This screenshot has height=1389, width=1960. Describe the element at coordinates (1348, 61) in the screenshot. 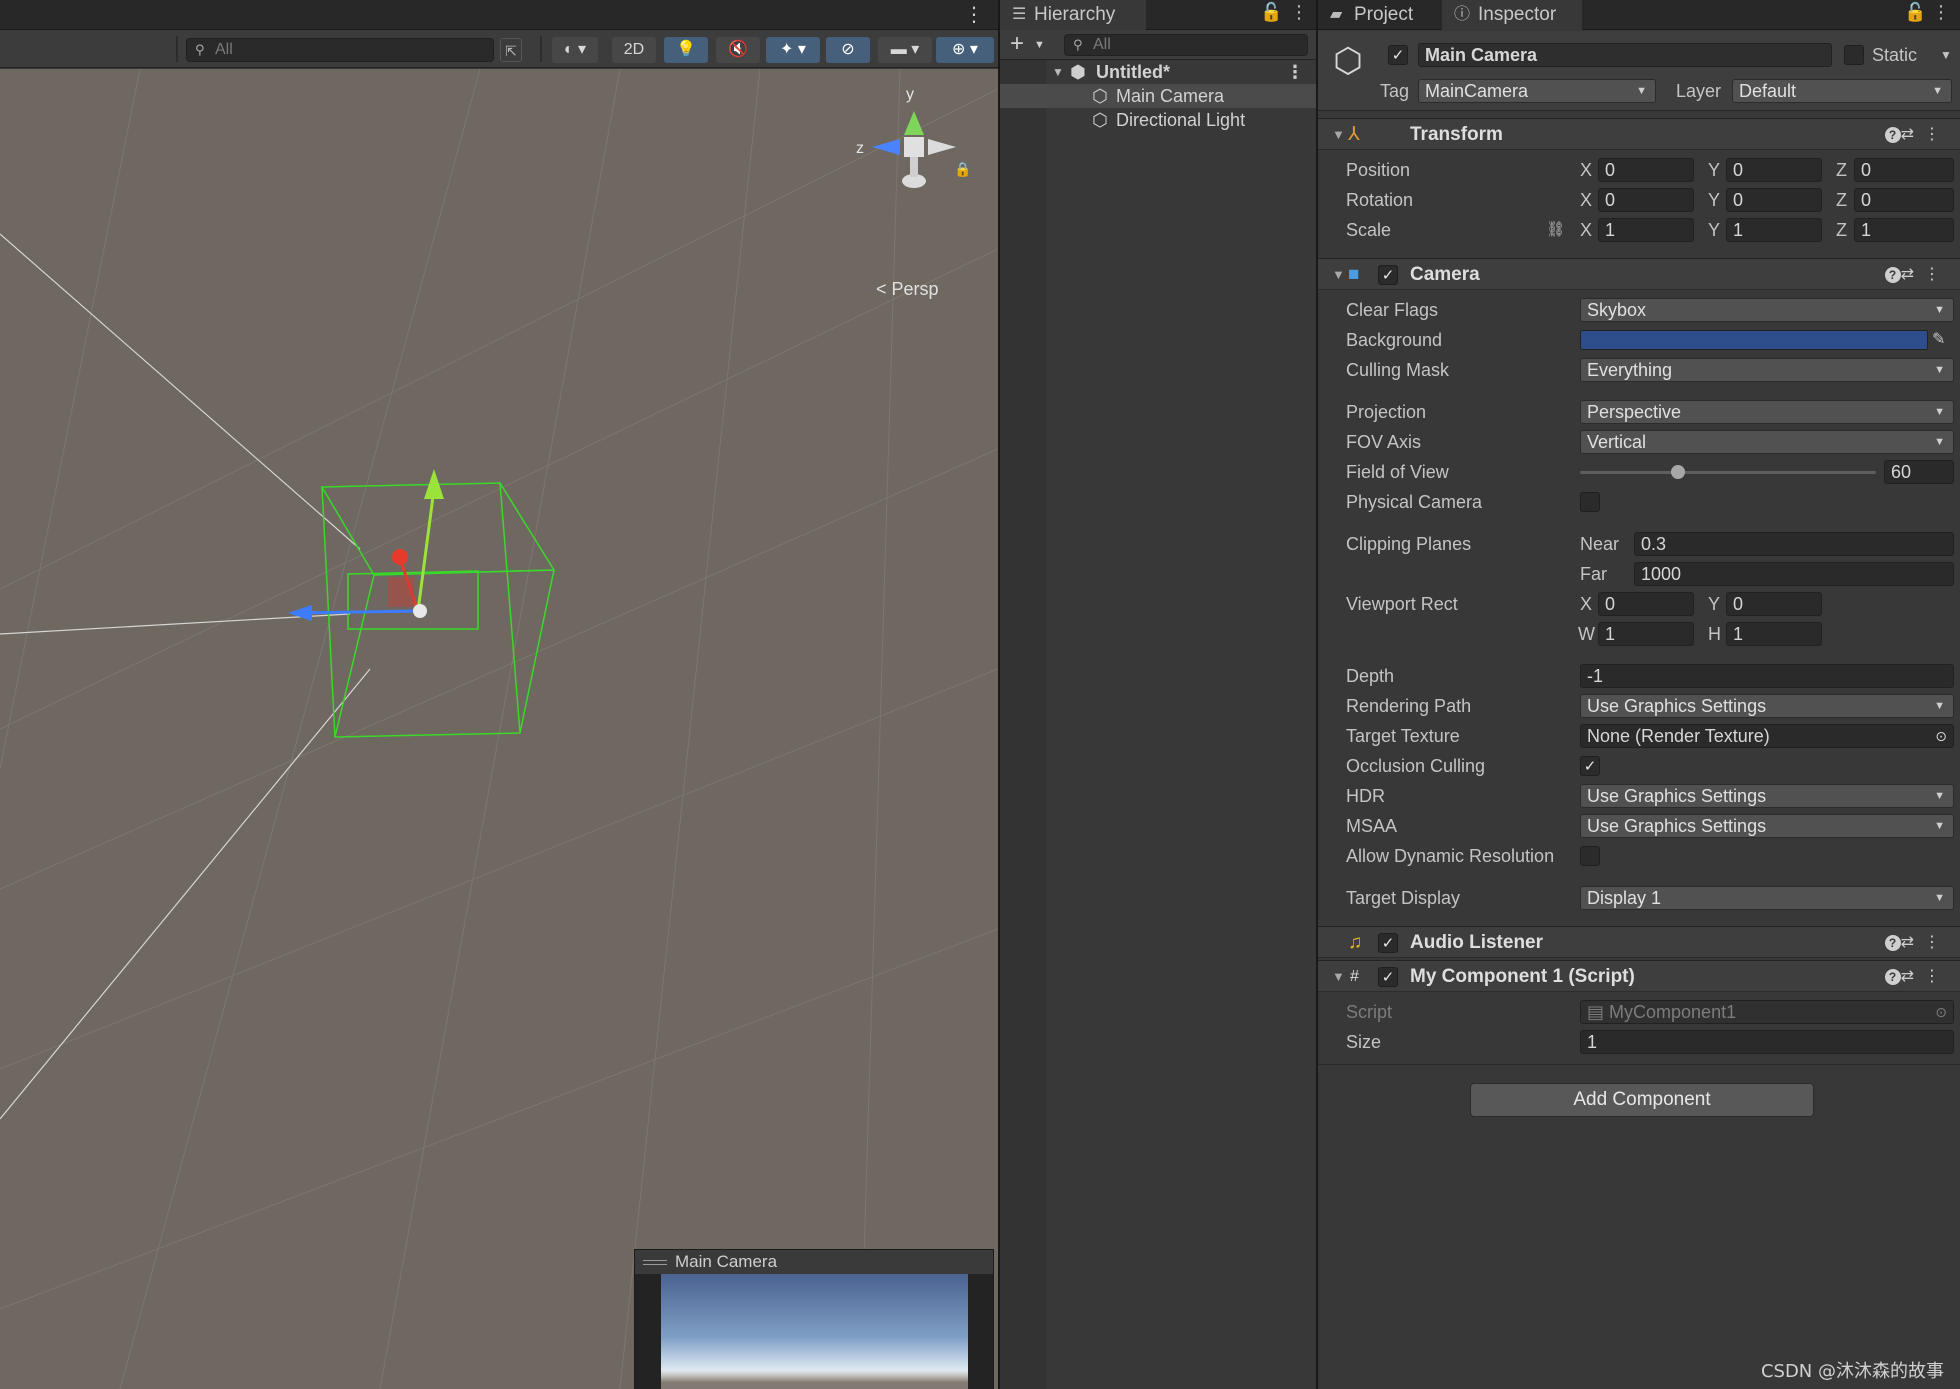

I see `gameobject-cube-icon: ⬡` at that location.